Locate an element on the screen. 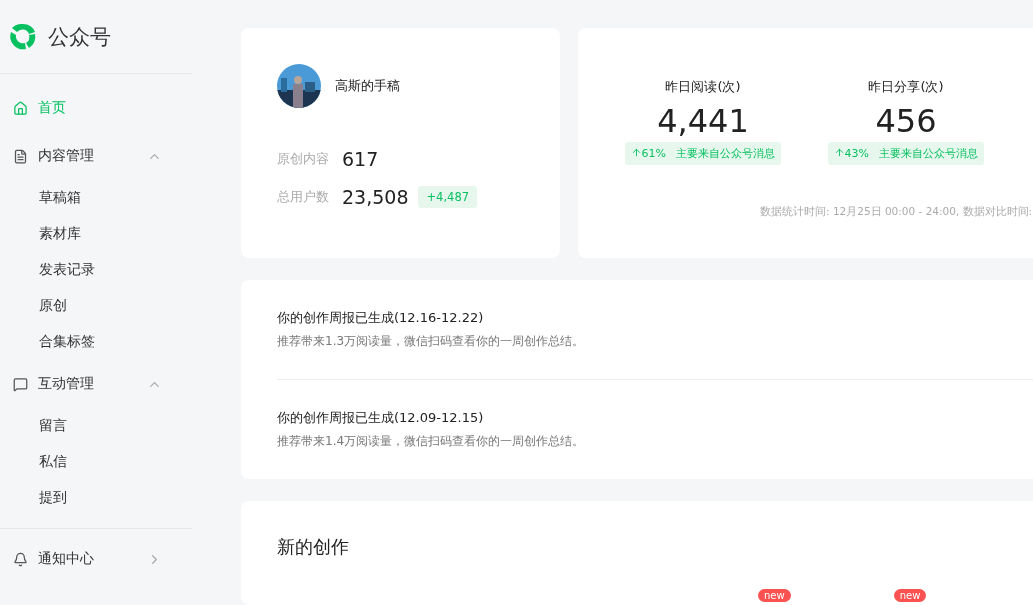 This screenshot has height=605, width=1033. logo-icon is located at coordinates (23, 36).